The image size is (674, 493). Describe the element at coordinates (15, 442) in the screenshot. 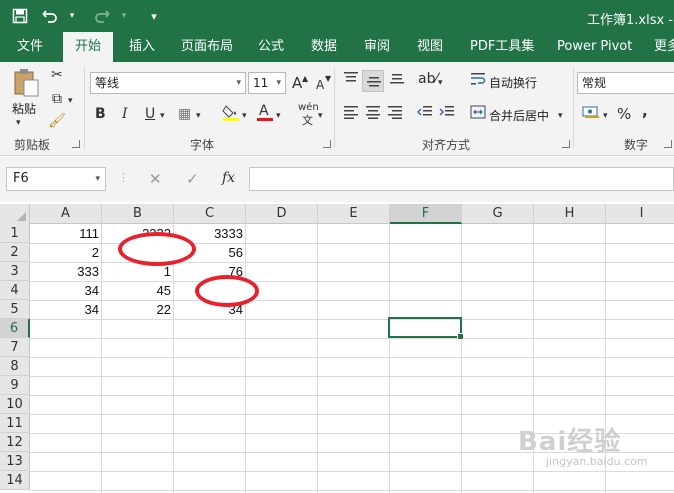

I see `row-header-12: 12` at that location.